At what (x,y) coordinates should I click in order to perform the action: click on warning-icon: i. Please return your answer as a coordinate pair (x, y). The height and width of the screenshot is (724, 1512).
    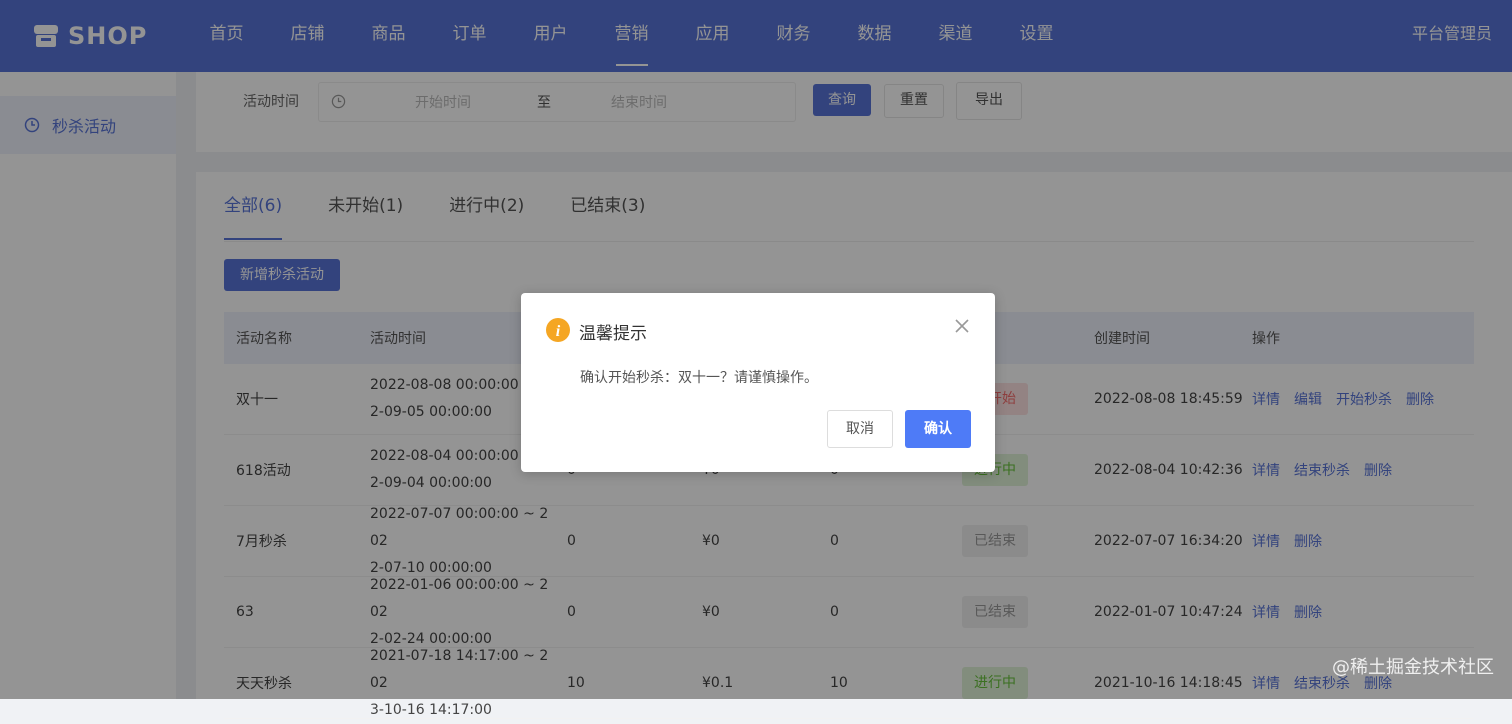
    Looking at the image, I should click on (558, 330).